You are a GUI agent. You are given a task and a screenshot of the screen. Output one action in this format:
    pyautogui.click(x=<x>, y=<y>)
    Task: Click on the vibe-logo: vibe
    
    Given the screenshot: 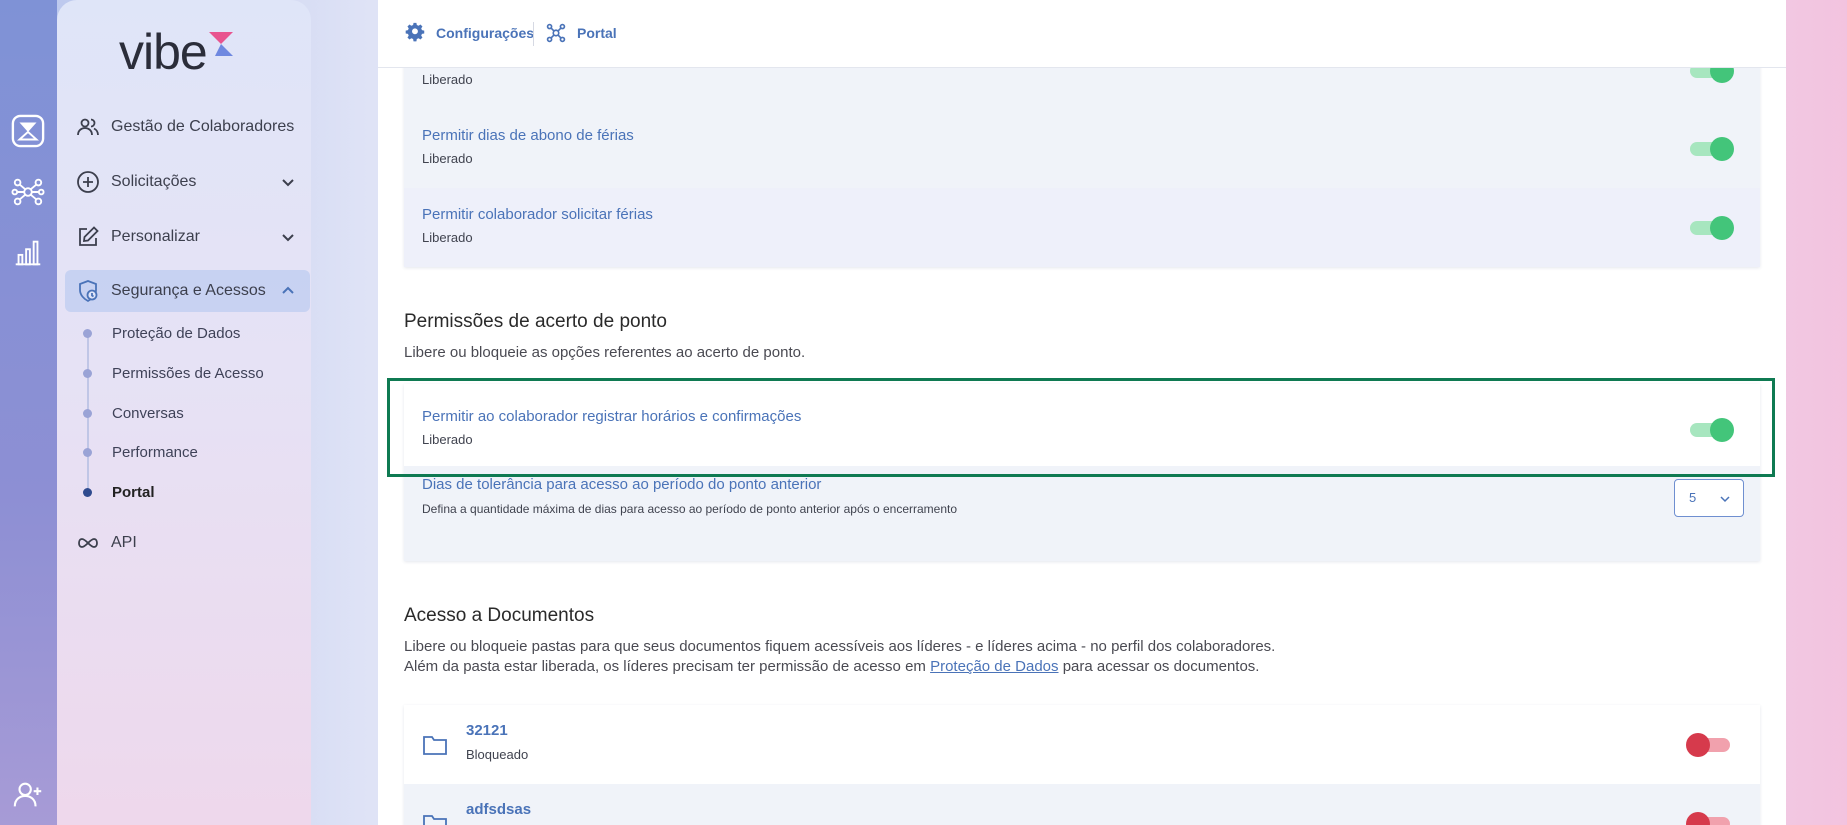 What is the action you would take?
    pyautogui.click(x=184, y=52)
    